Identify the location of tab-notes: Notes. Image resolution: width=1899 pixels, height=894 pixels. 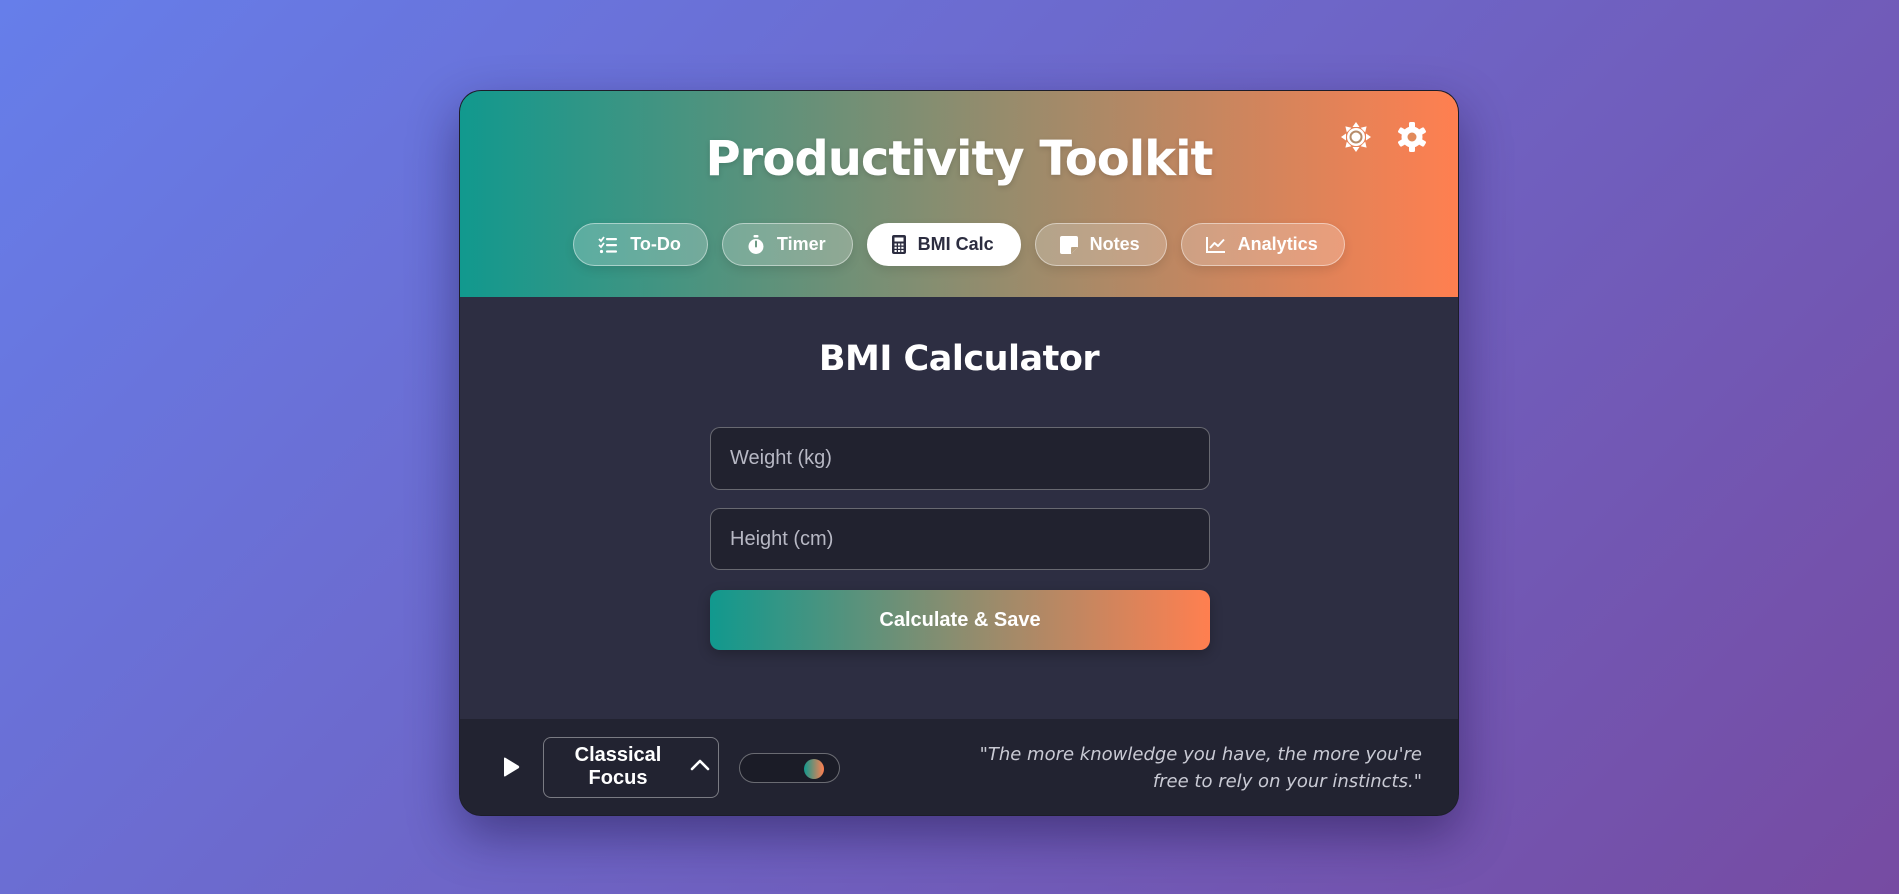
(1100, 244).